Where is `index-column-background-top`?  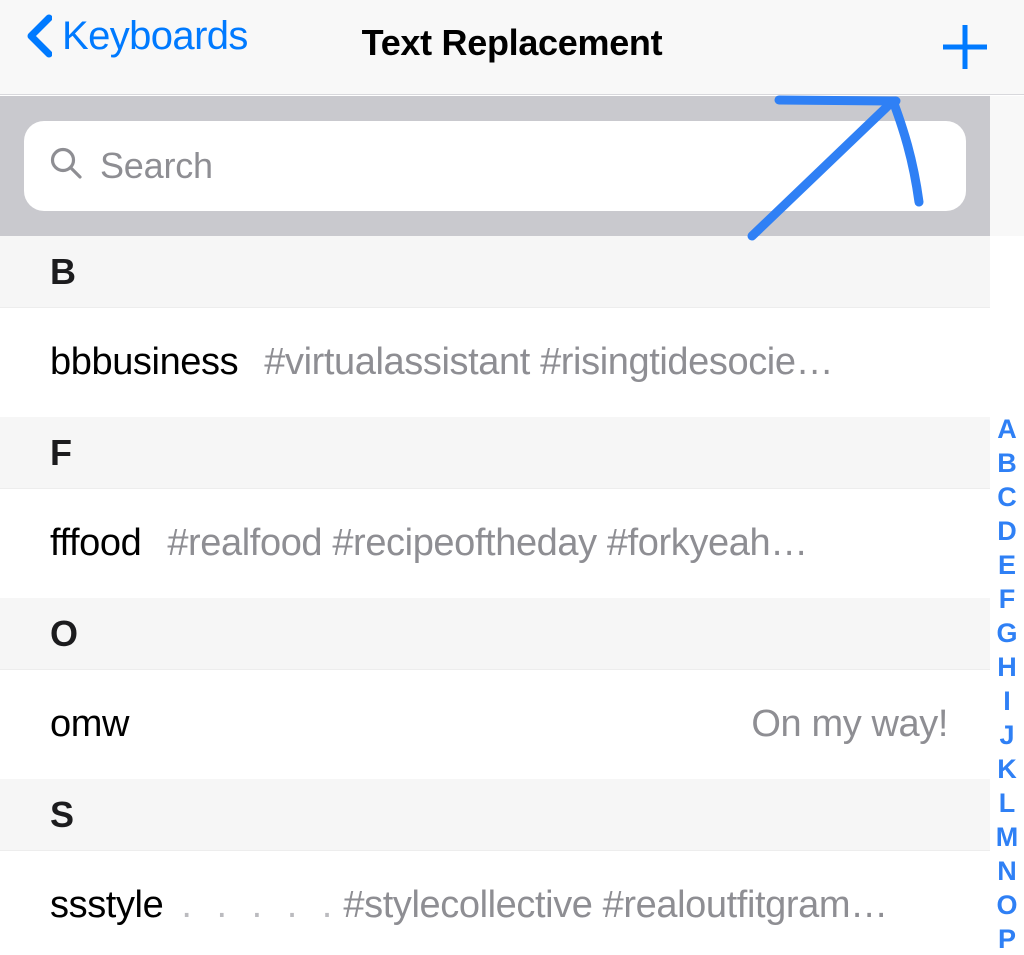 index-column-background-top is located at coordinates (1007, 166).